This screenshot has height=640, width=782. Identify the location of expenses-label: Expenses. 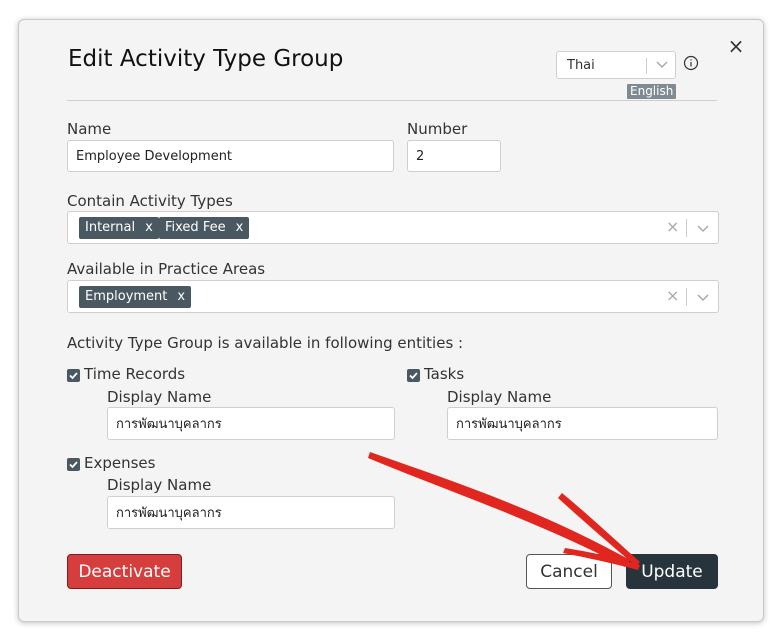
(120, 463).